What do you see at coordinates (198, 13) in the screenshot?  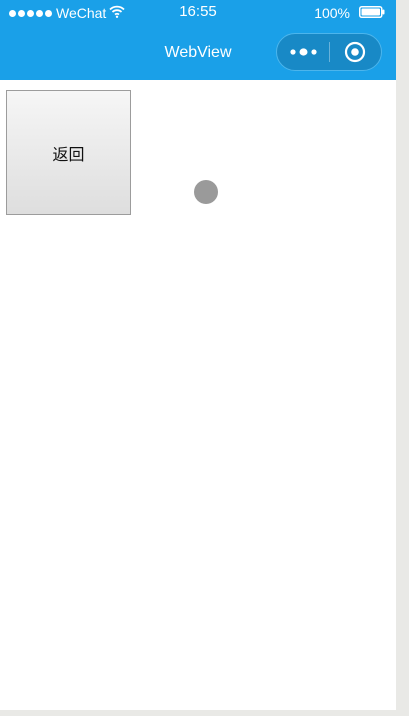 I see `status-bar: WeChat 16:55 100%` at bounding box center [198, 13].